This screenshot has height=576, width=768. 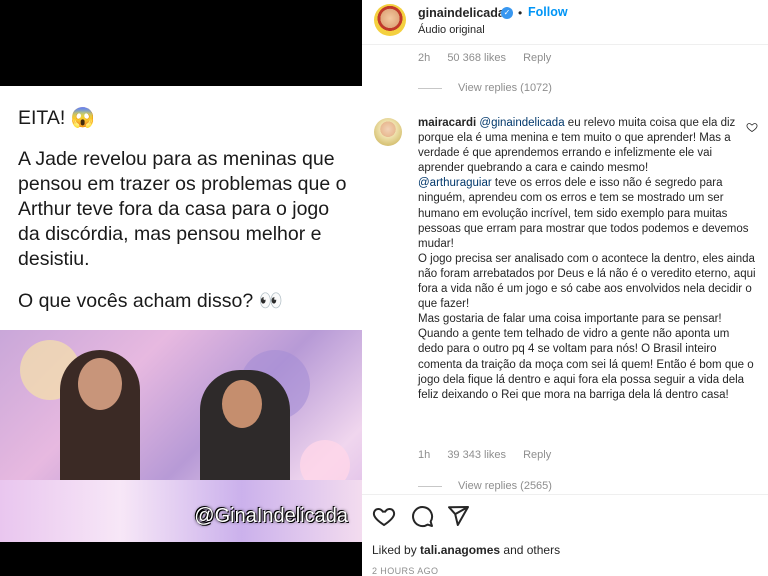 What do you see at coordinates (451, 30) in the screenshot?
I see `audio-label: Áudio original` at bounding box center [451, 30].